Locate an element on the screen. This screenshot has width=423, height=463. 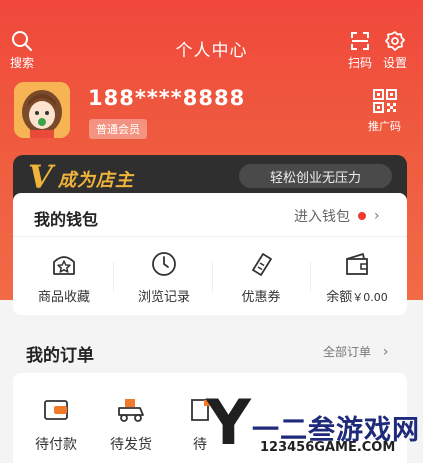
watermark-logo: Y is located at coordinates (228, 422).